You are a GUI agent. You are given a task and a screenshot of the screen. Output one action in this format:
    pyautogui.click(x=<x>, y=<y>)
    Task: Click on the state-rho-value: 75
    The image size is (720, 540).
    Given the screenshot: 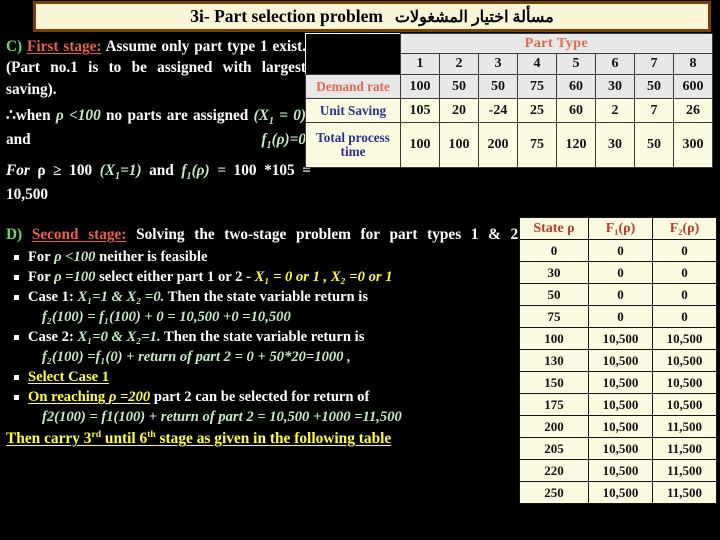 What is the action you would take?
    pyautogui.click(x=554, y=316)
    